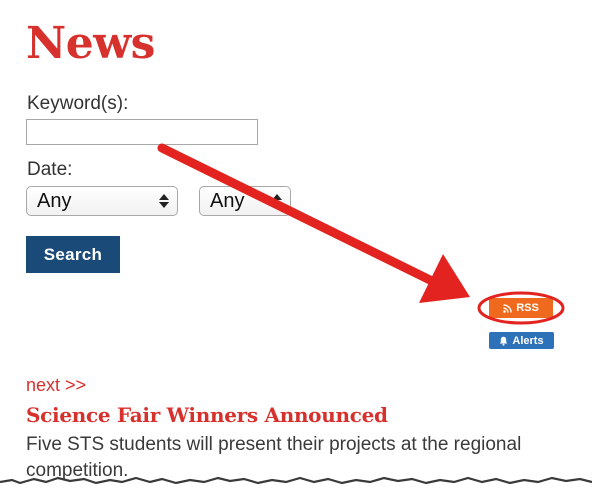 Image resolution: width=592 pixels, height=489 pixels. What do you see at coordinates (54, 200) in the screenshot?
I see `date-from-selected-value: Any` at bounding box center [54, 200].